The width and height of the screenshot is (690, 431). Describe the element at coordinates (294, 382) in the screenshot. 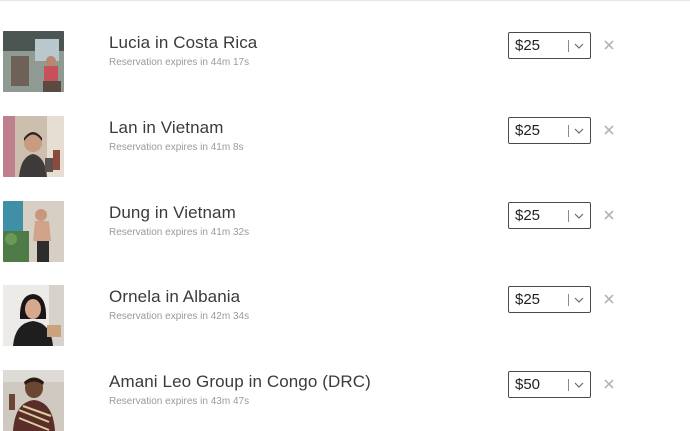

I see `borrower-name: Amani Leo Group in Congo (DRC)` at that location.